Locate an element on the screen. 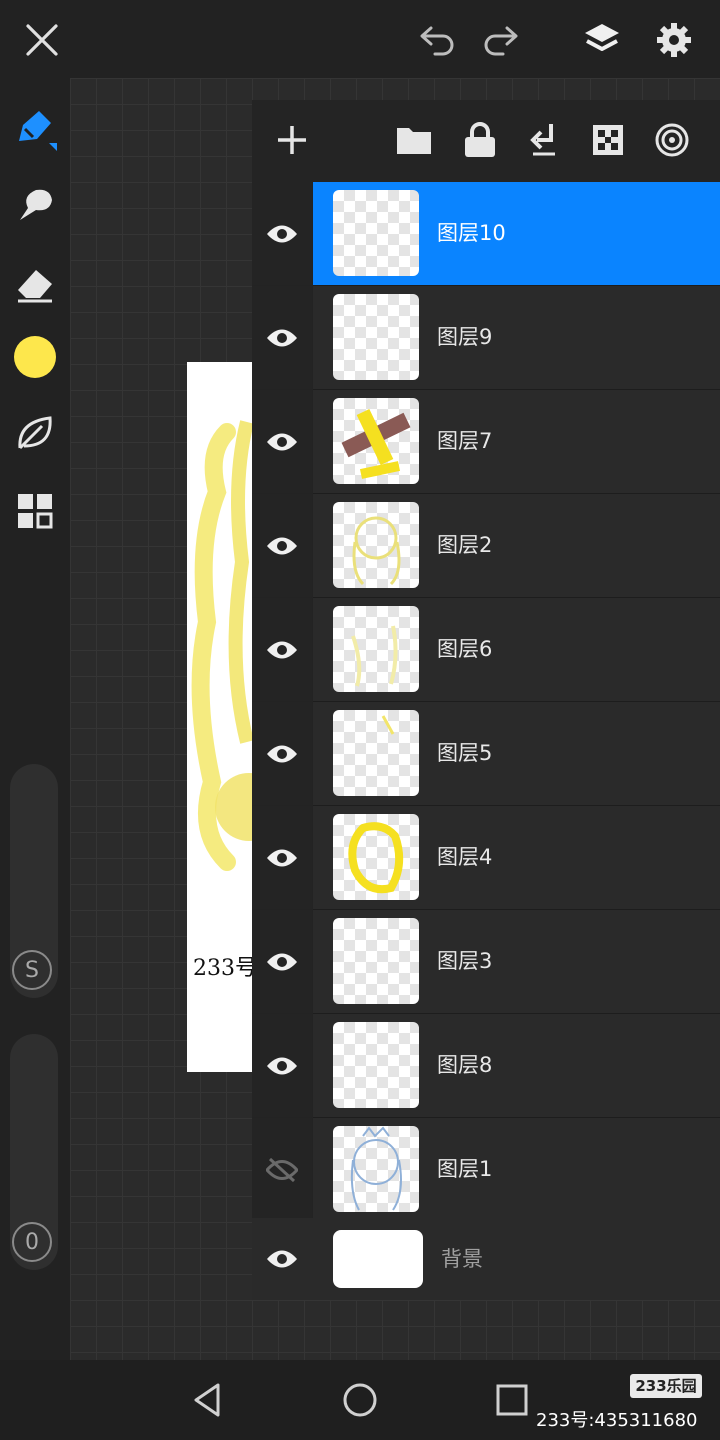 Image resolution: width=720 pixels, height=1440 pixels. layer-row: 图层10 is located at coordinates (486, 234).